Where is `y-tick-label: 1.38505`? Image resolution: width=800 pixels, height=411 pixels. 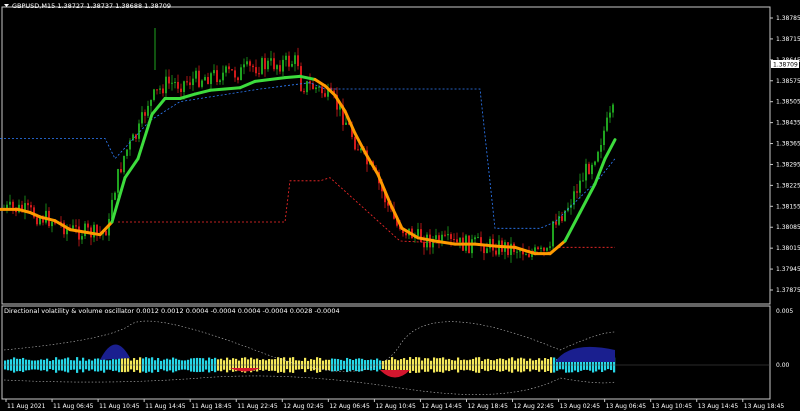
y-tick-label: 1.38505 is located at coordinates (788, 102).